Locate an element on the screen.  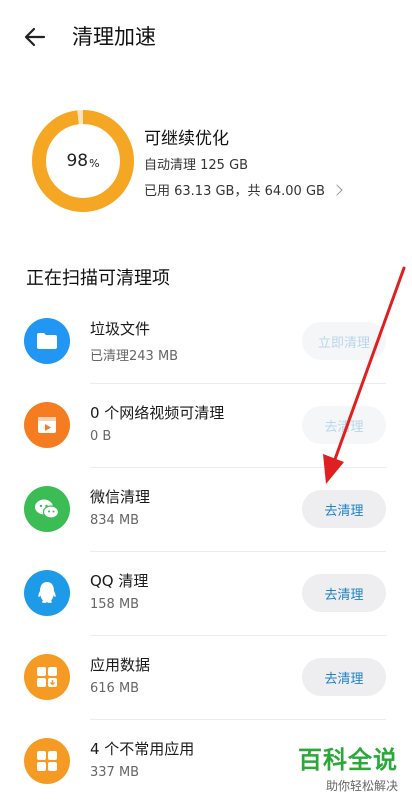
optimize-title: 可继续优化 is located at coordinates (186, 139).